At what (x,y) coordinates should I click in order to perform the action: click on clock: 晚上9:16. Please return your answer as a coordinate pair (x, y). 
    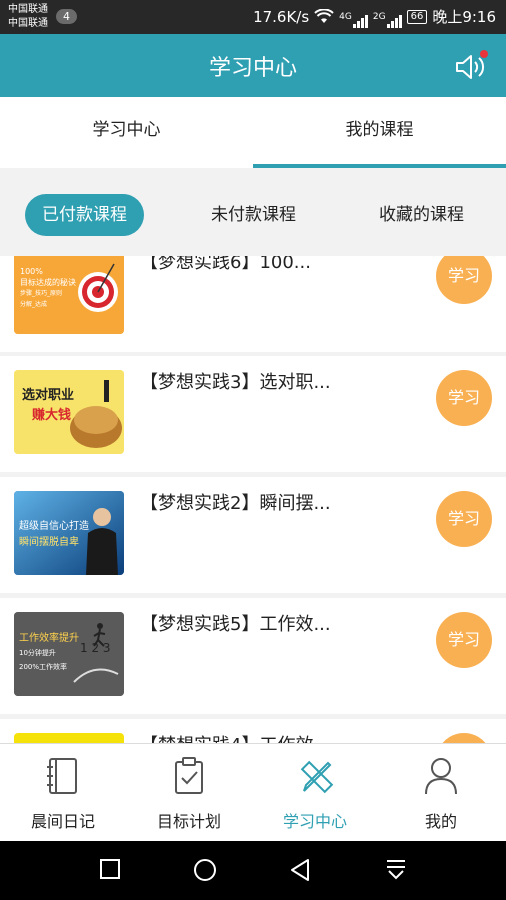
    Looking at the image, I should click on (464, 17).